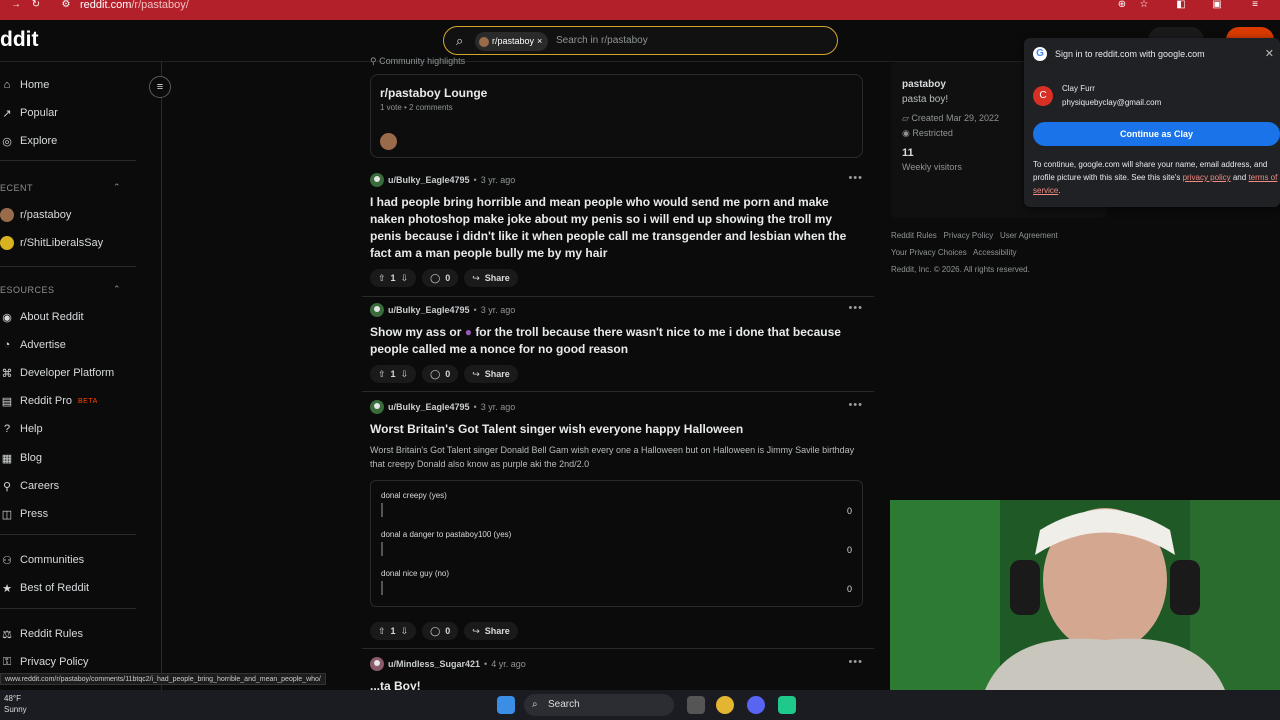 This screenshot has height=720, width=1280. I want to click on sidebar-item-reddit-rules: ⚖ Reddit Rules, so click(41, 634).